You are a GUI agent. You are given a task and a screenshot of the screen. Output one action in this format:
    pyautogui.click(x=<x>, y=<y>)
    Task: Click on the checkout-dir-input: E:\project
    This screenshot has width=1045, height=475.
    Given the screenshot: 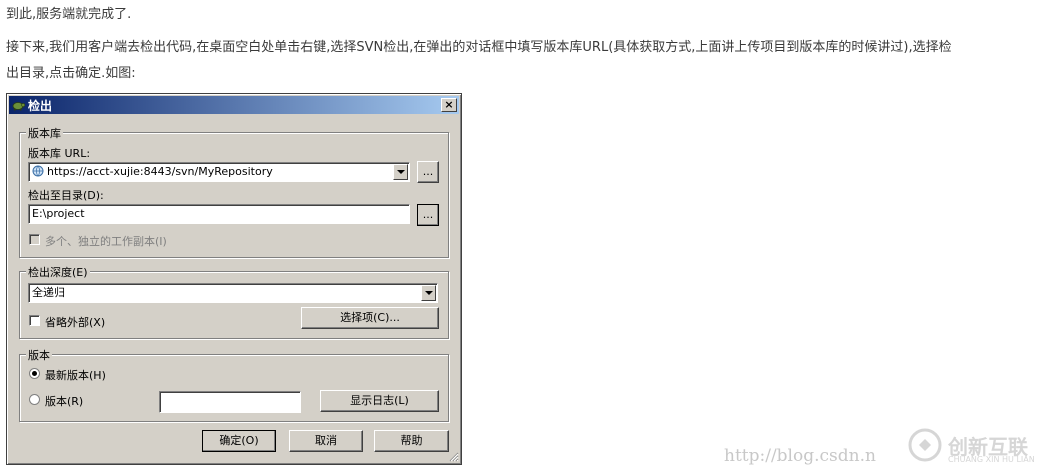 What is the action you would take?
    pyautogui.click(x=219, y=214)
    